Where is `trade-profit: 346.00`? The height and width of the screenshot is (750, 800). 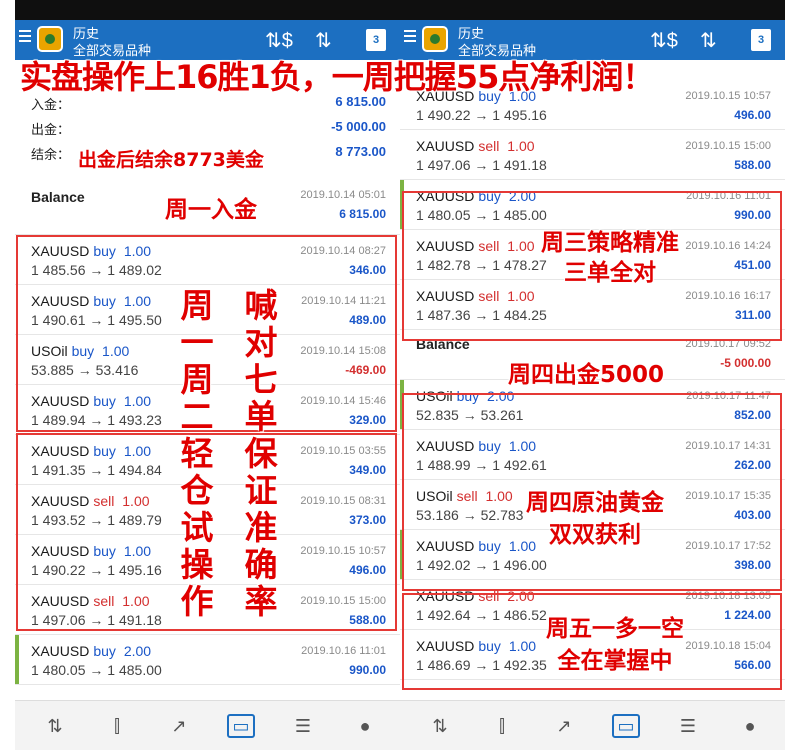
trade-profit: 346.00 is located at coordinates (367, 270).